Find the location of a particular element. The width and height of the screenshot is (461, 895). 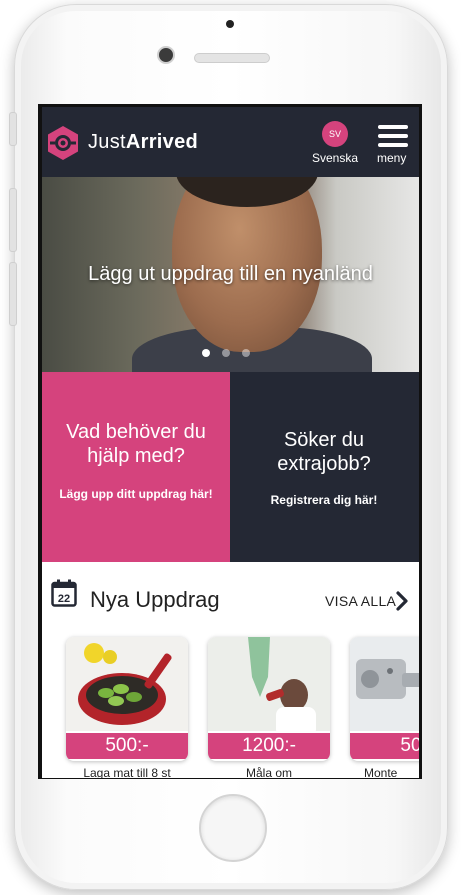

mute-switch is located at coordinates (13, 129).